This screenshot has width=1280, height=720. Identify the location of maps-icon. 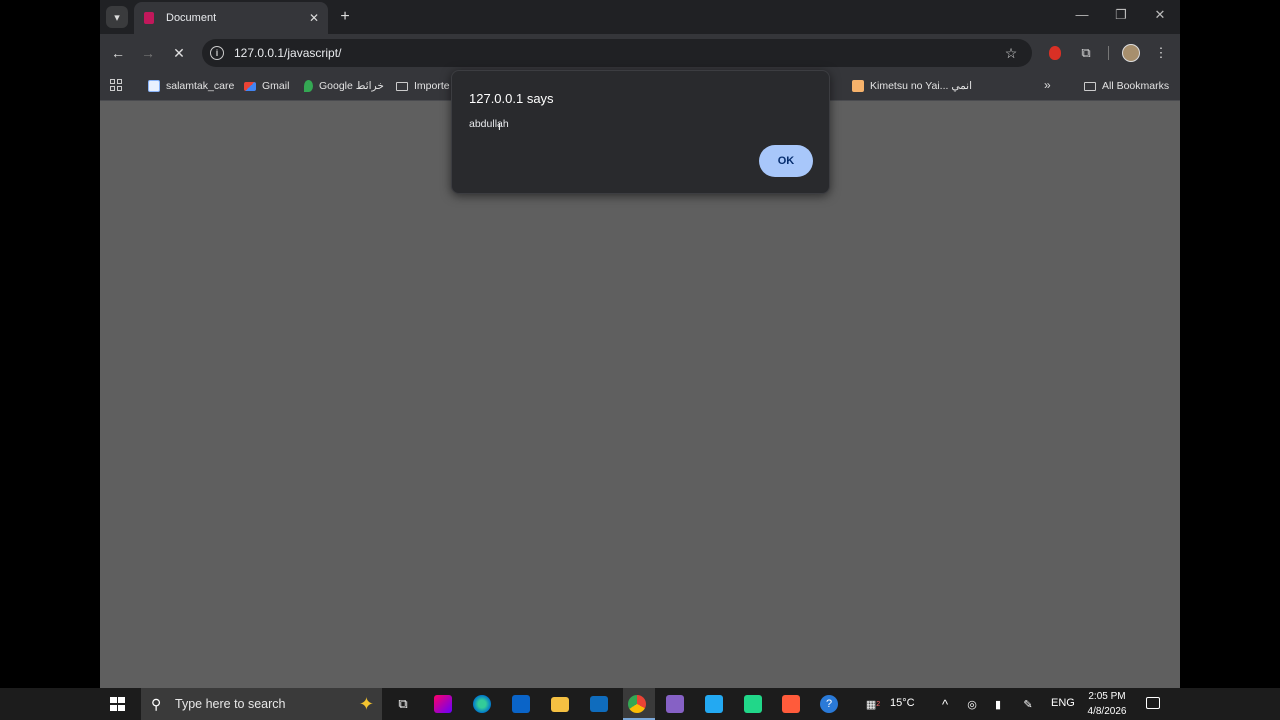
(308, 86).